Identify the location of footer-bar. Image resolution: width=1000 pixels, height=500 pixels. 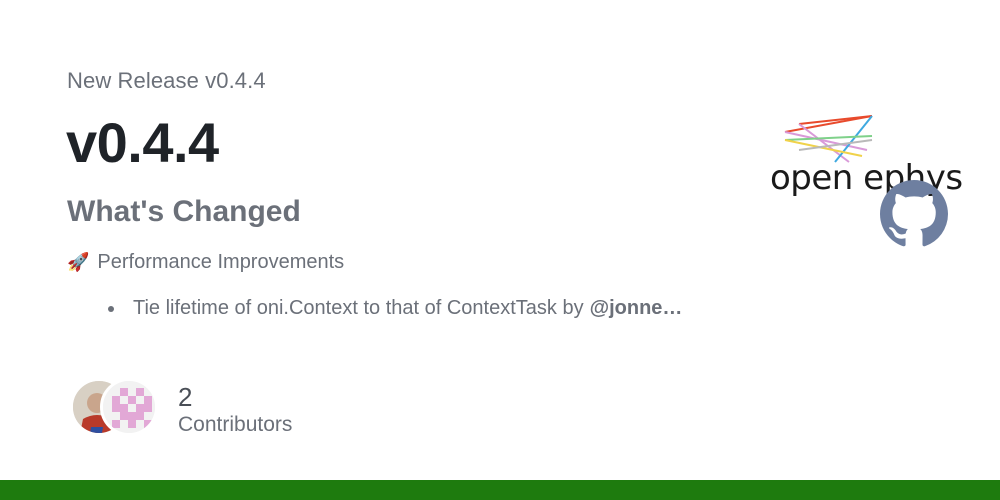
(500, 490).